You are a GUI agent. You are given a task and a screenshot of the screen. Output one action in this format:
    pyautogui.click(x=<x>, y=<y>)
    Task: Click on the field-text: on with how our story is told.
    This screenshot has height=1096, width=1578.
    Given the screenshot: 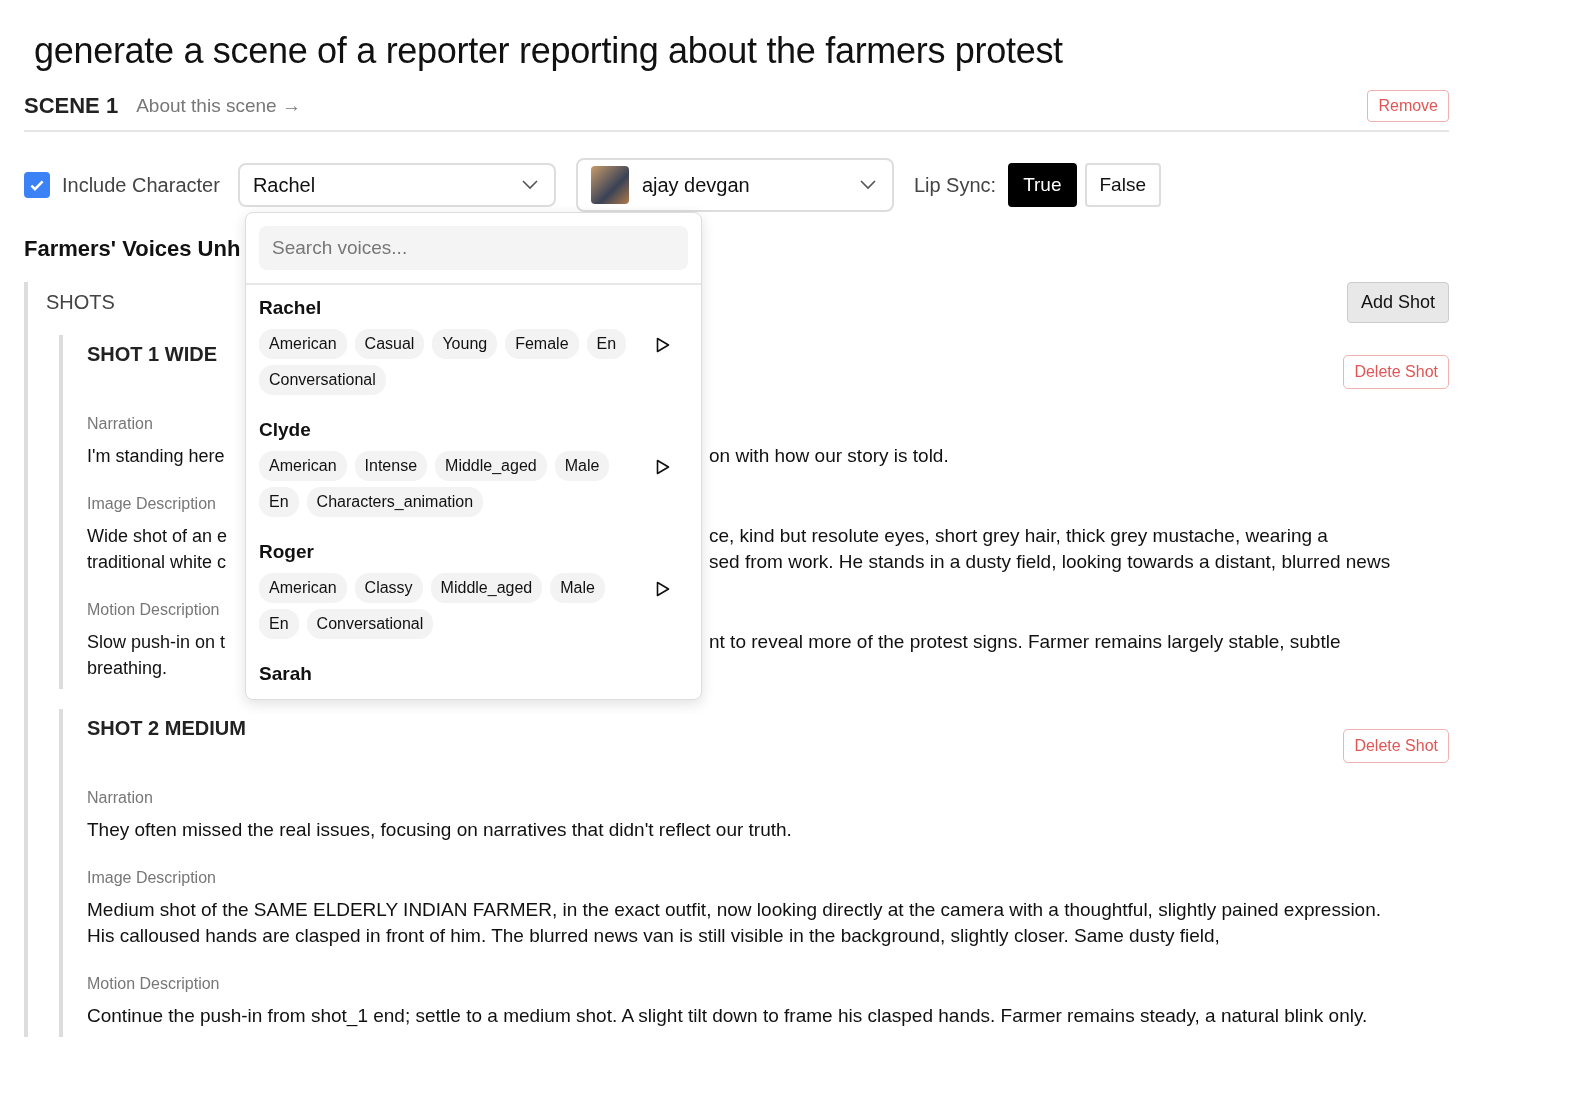 What is the action you would take?
    pyautogui.click(x=829, y=456)
    